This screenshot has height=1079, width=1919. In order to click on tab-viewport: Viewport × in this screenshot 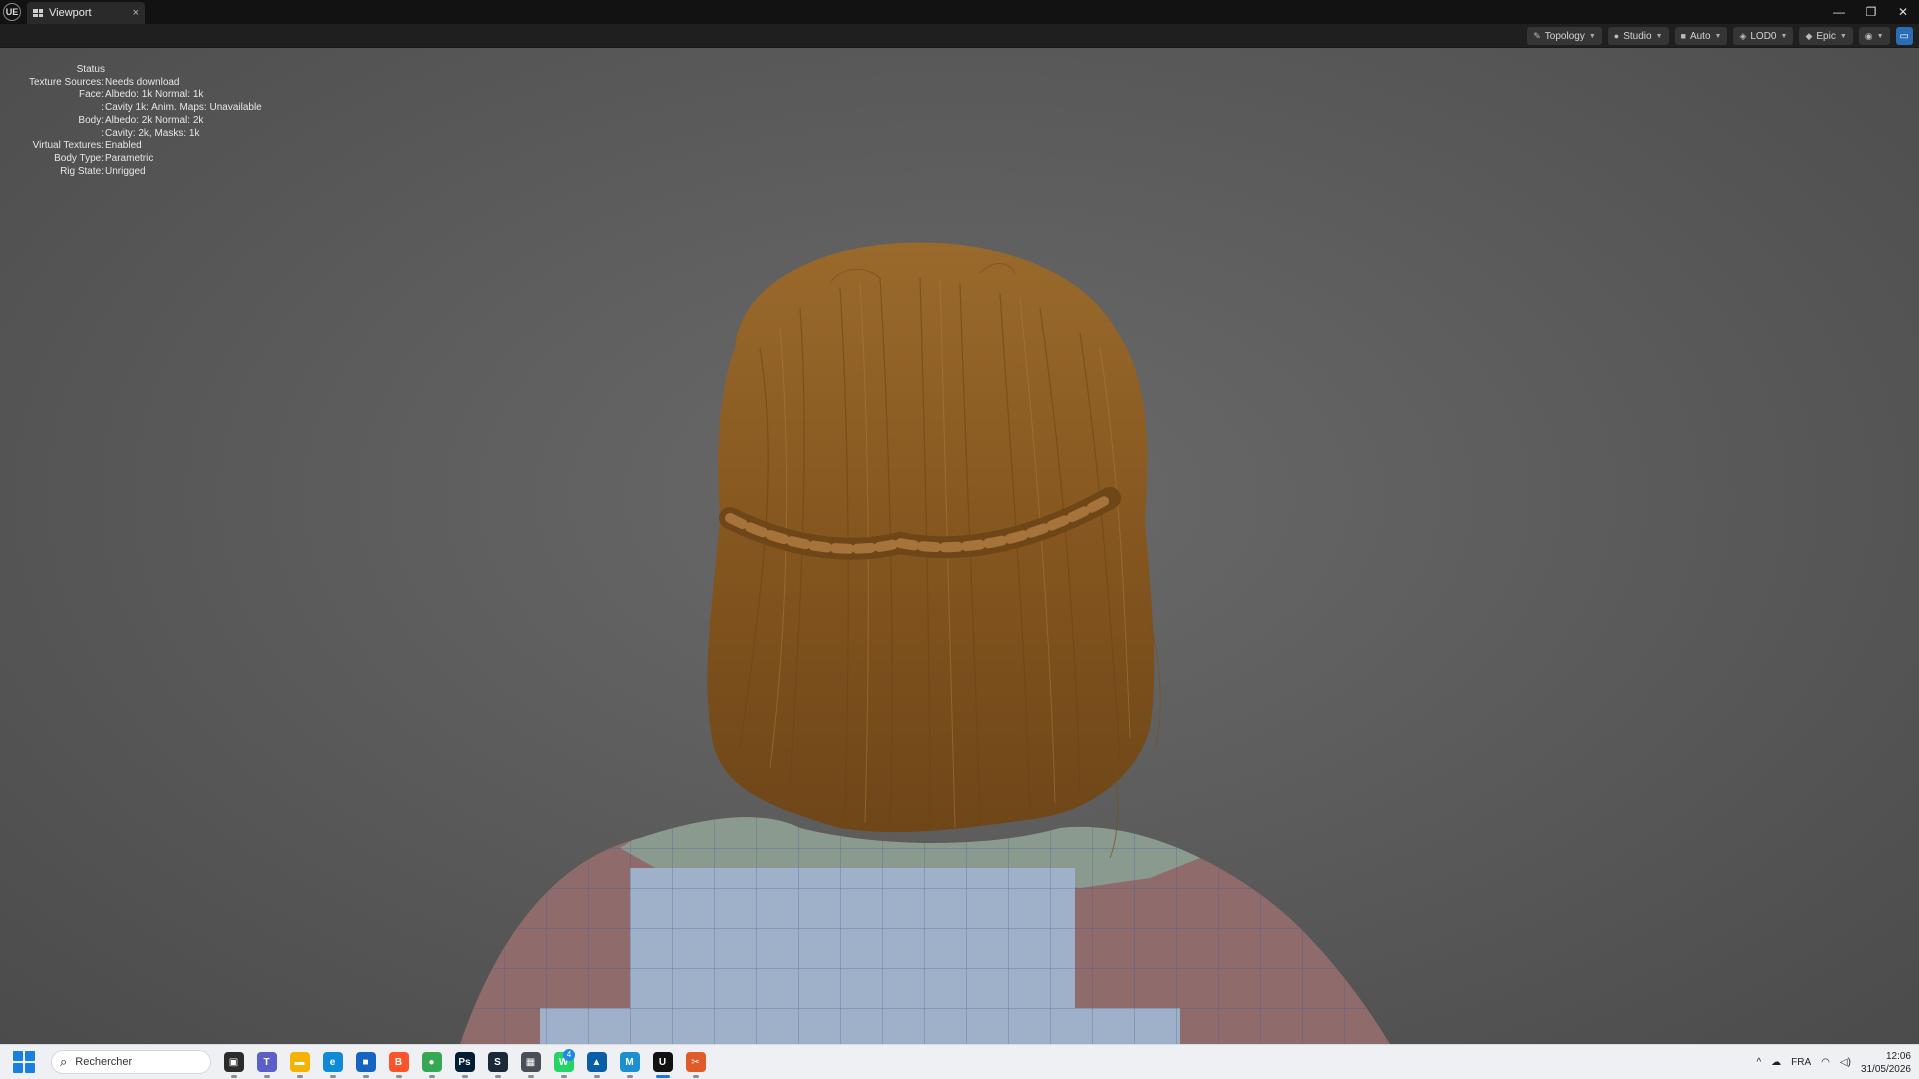, I will do `click(86, 13)`.